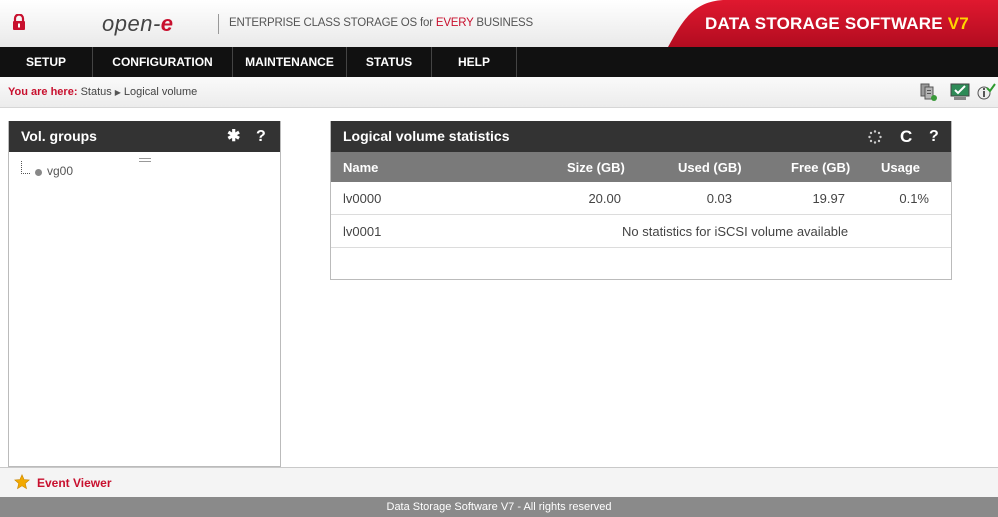 This screenshot has width=998, height=517. I want to click on table-header: Name Size (GB) Used (GB) Free (GB) Usage, so click(641, 167).